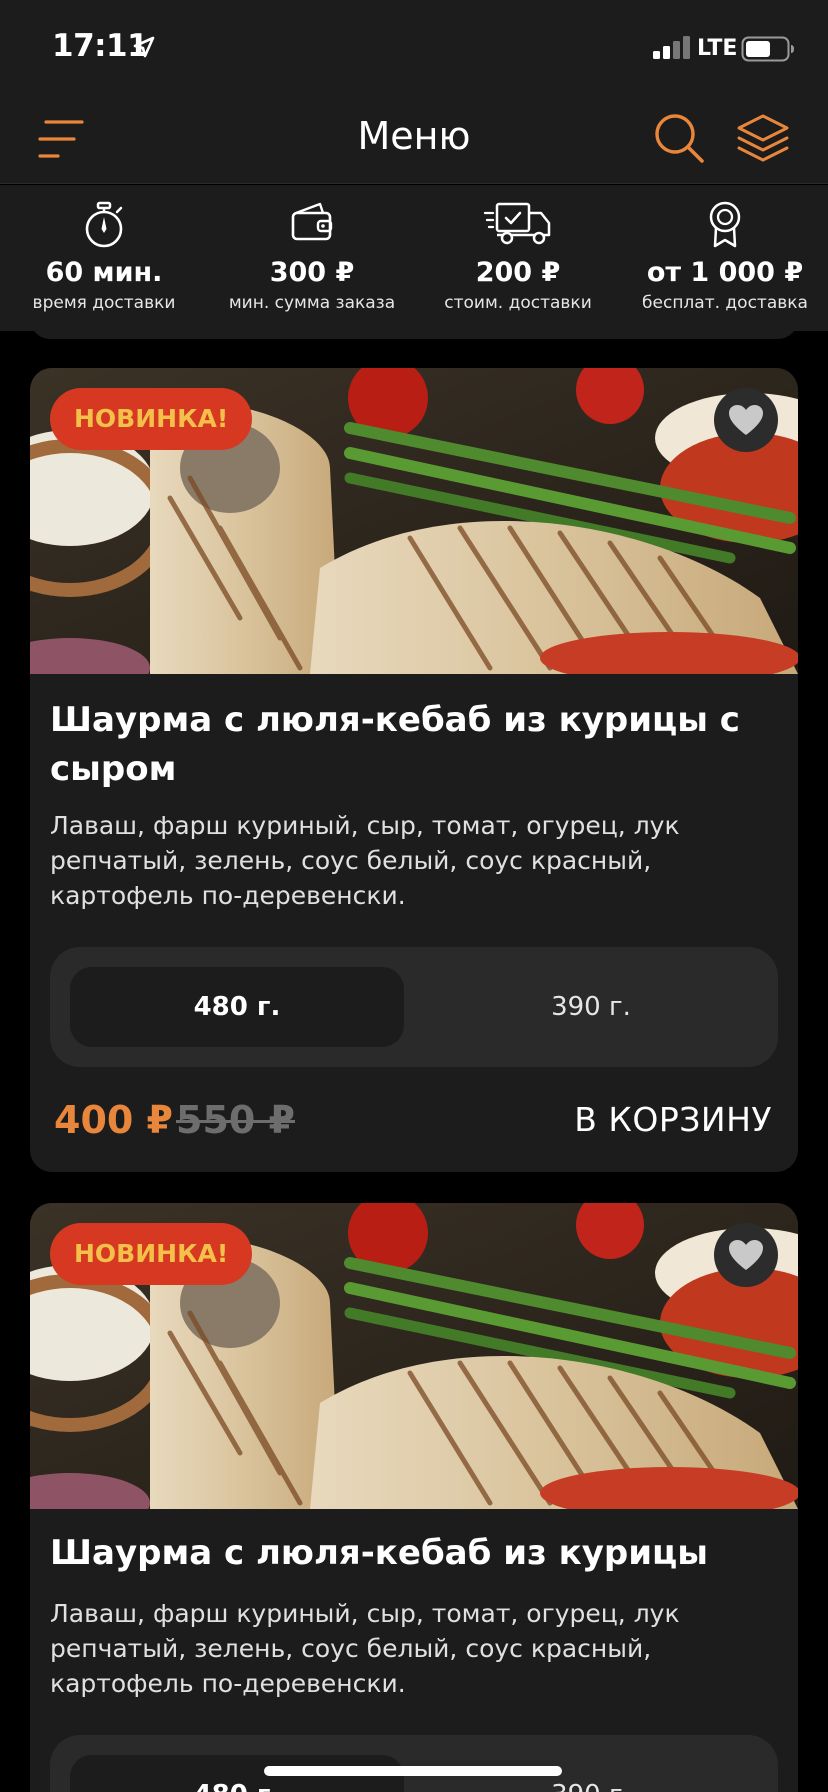  Describe the element at coordinates (725, 303) in the screenshot. I see `free-delivery-label: бесплат. доставка` at that location.